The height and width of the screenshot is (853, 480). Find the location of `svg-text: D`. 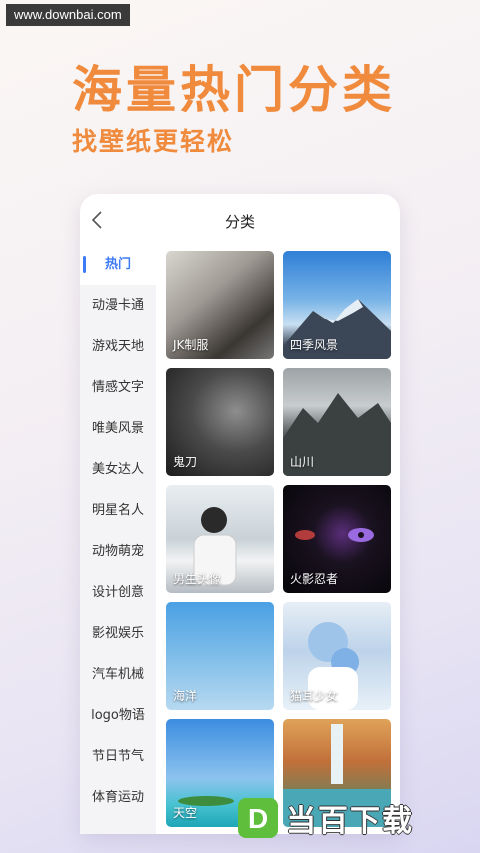

svg-text: D is located at coordinates (258, 818).